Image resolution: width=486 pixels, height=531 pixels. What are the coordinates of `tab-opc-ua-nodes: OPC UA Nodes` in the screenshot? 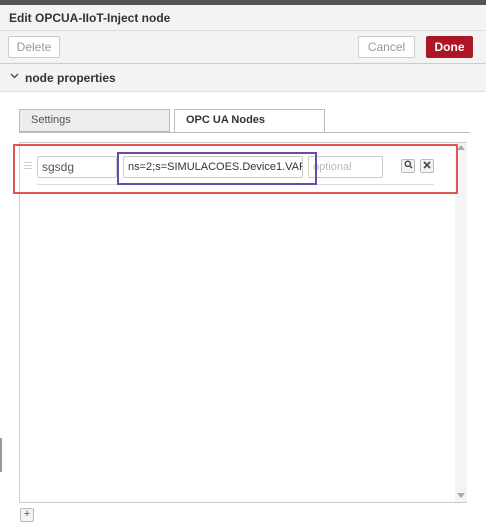 It's located at (249, 121).